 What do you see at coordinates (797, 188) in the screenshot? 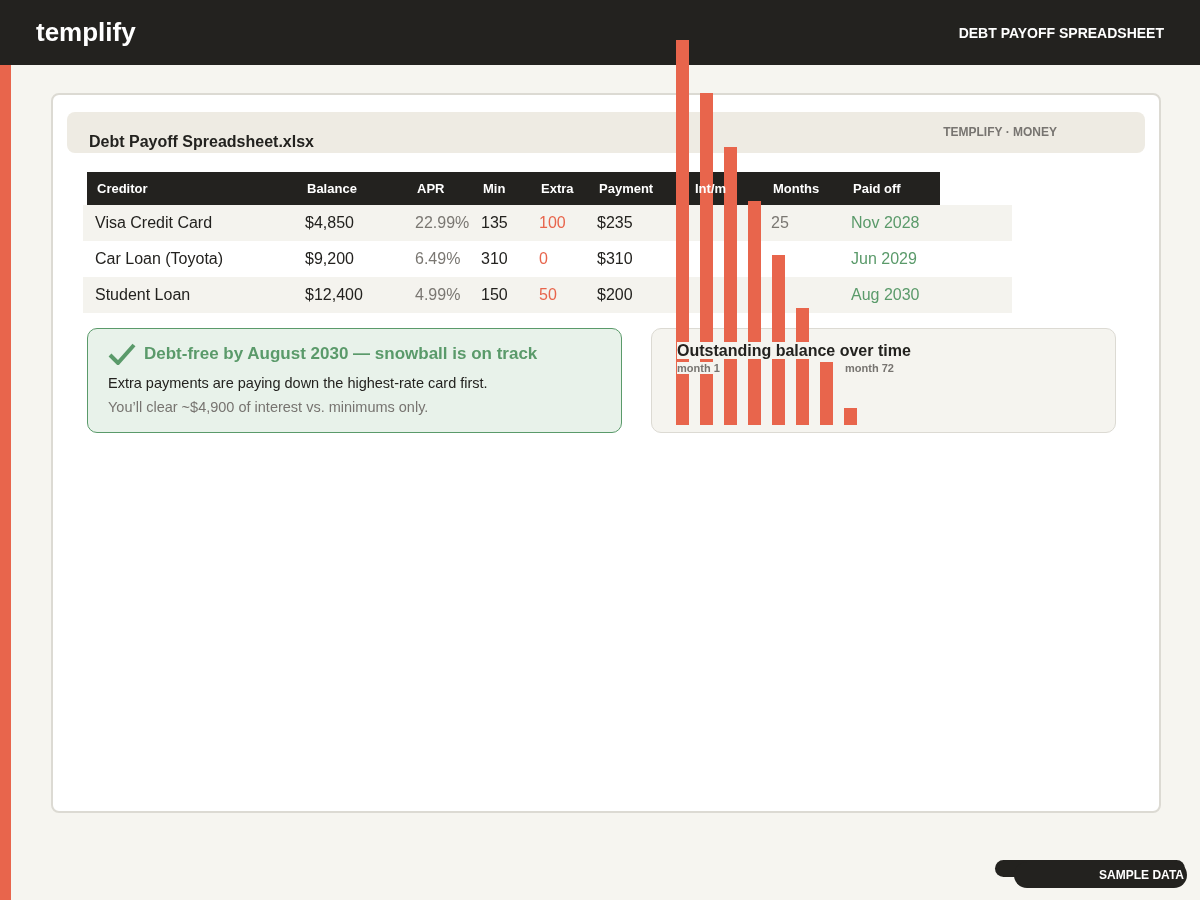
I see `column-header: Months` at bounding box center [797, 188].